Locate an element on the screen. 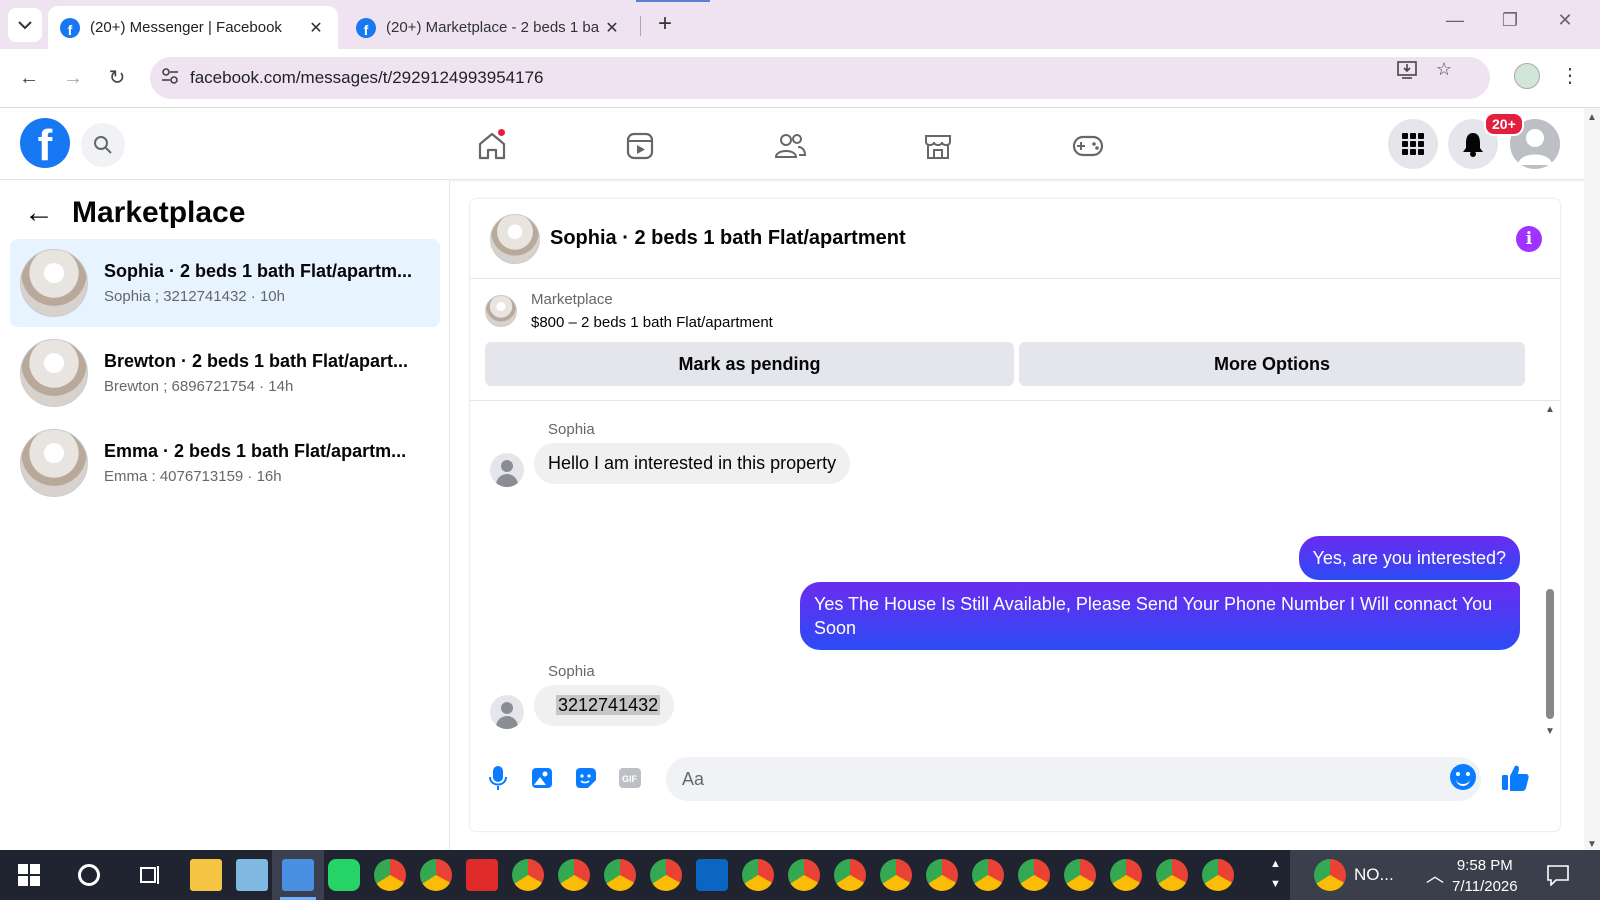  page-scroll-up-icon: ▲ is located at coordinates (1592, 117).